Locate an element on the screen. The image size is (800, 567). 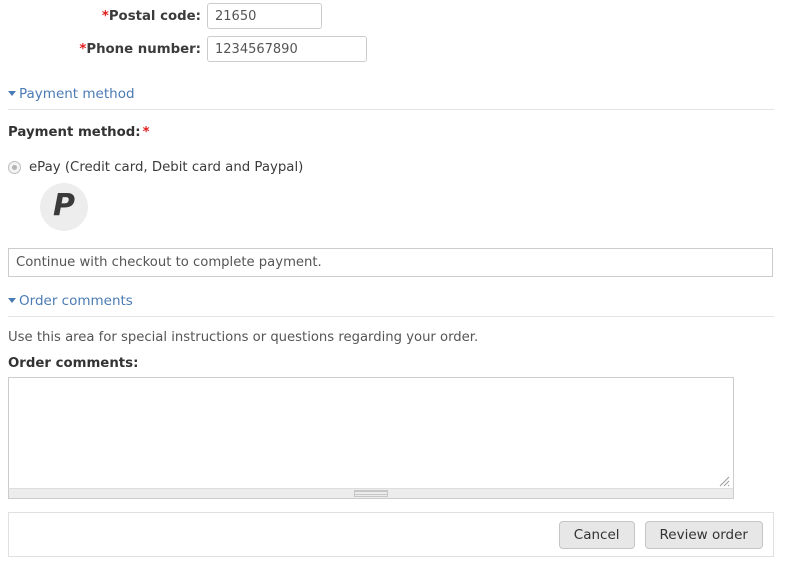
form-row-postal-code: *Postal code: is located at coordinates (395, 16).